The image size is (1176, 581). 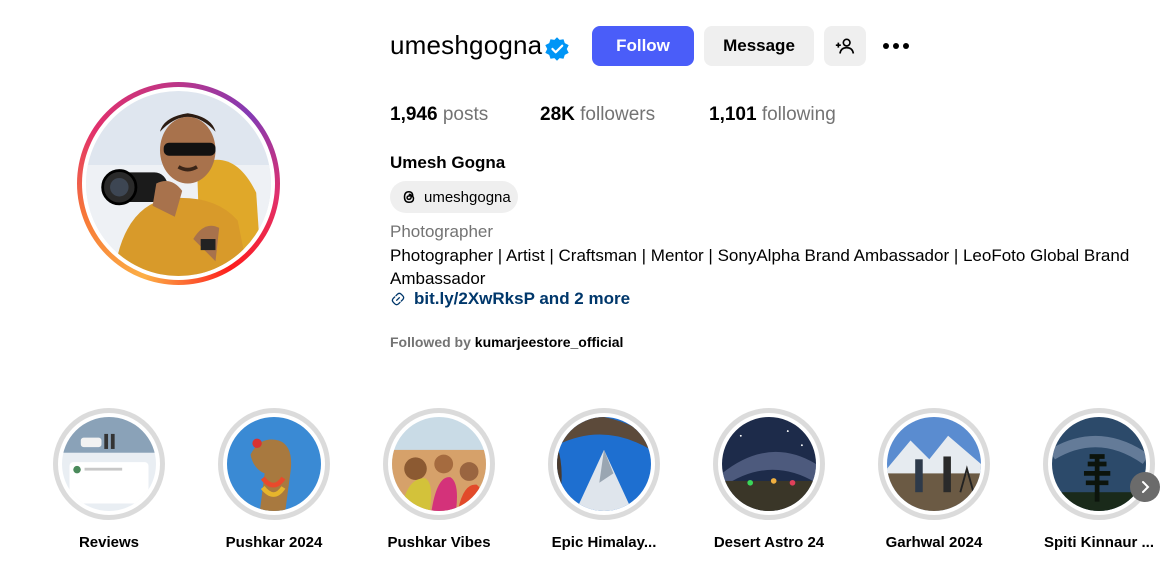 What do you see at coordinates (467, 197) in the screenshot?
I see `threads-handle: umeshgogna` at bounding box center [467, 197].